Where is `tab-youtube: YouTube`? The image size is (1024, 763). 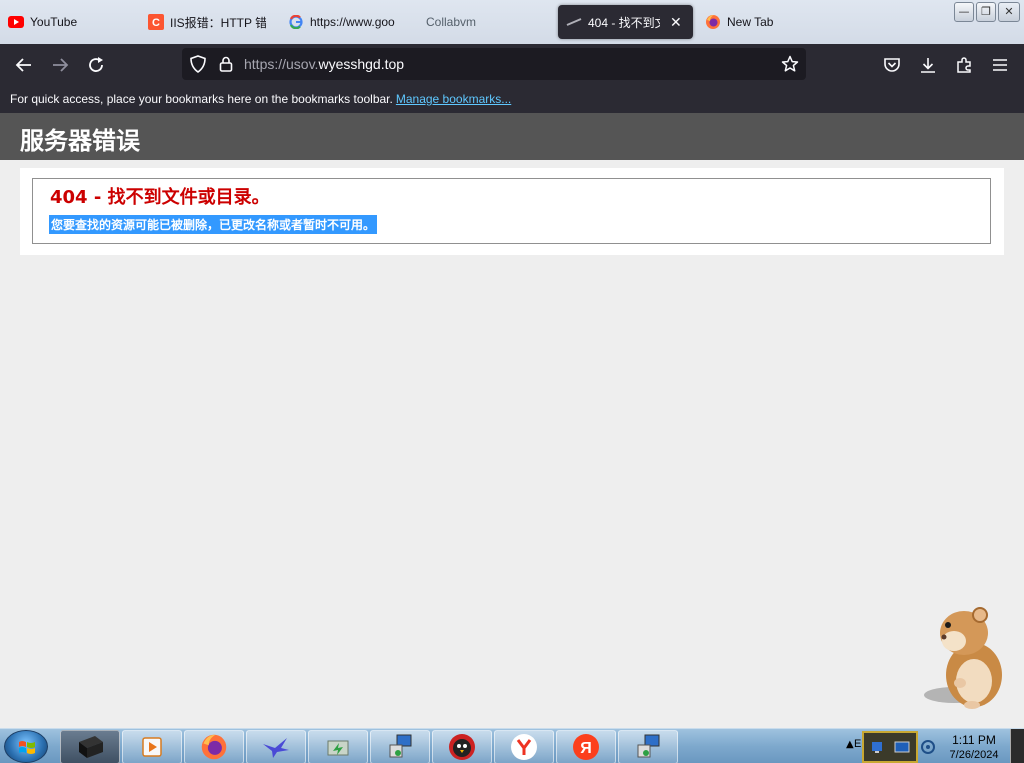
tab-youtube: YouTube is located at coordinates (68, 22).